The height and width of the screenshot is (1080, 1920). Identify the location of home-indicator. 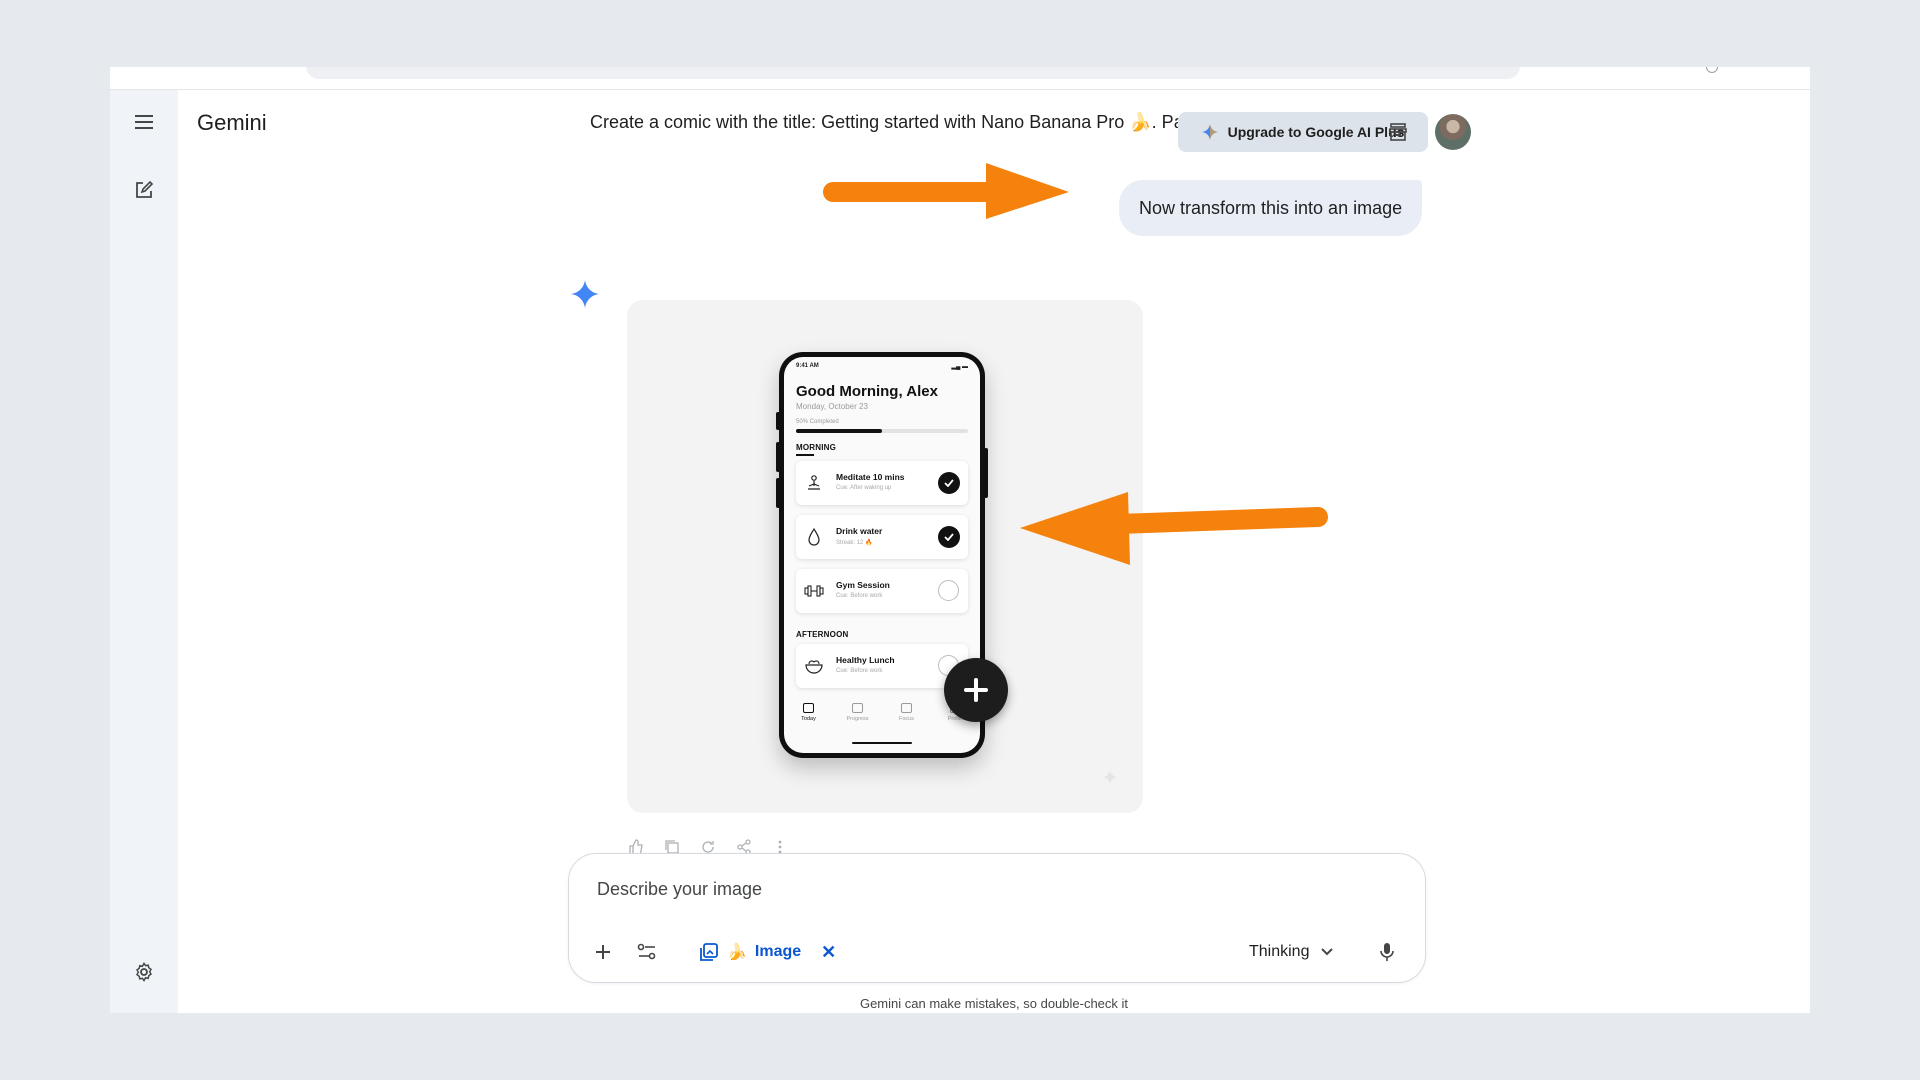
(882, 743).